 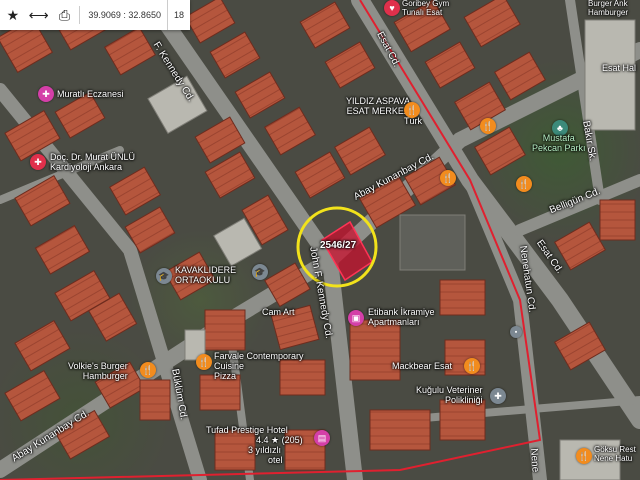 I want to click on street-label-nenehatun-bottom: Nene, so click(x=534, y=460).